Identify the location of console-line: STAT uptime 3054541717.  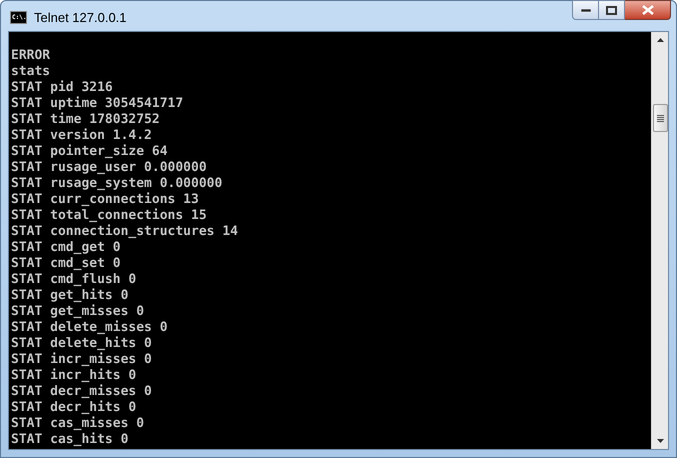
(97, 104).